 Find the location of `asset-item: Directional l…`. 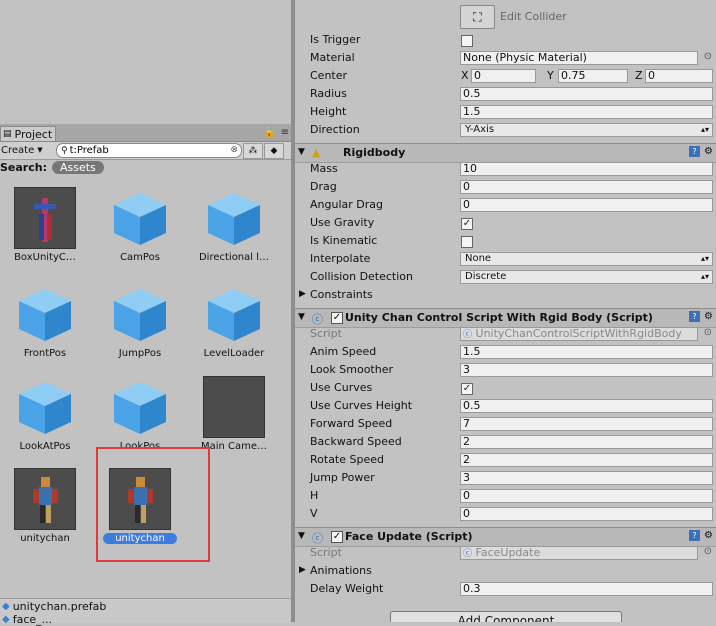

asset-item: Directional l… is located at coordinates (234, 225).